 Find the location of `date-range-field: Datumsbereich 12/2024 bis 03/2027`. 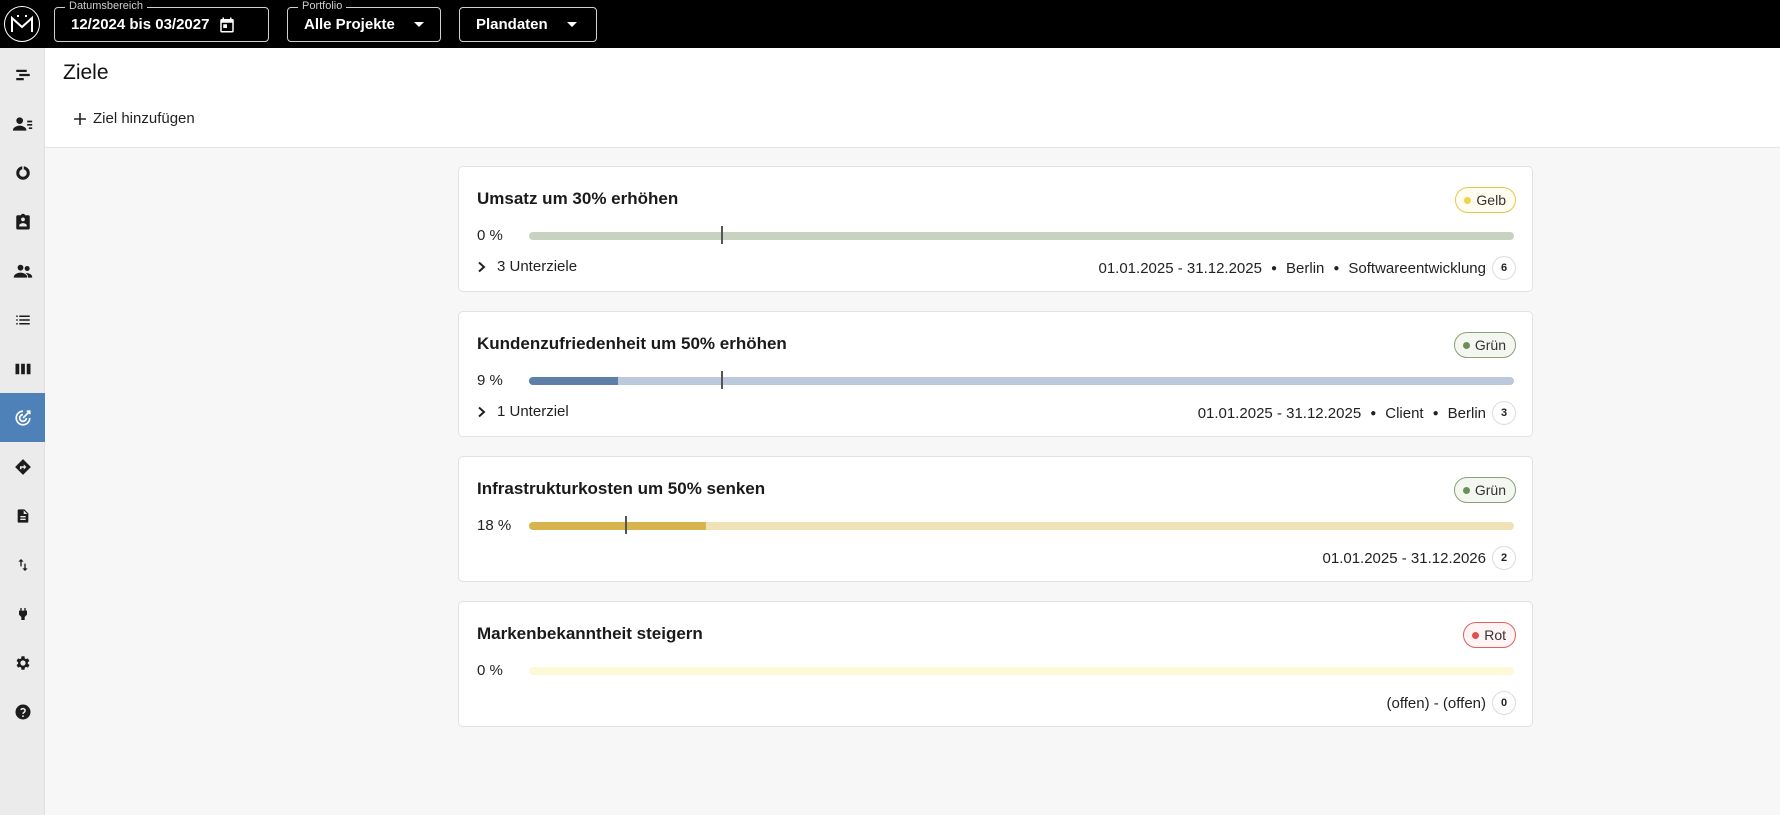

date-range-field: Datumsbereich 12/2024 bis 03/2027 is located at coordinates (161, 21).